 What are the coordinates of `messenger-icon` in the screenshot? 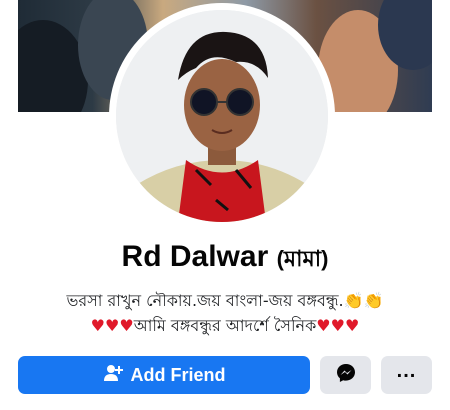 It's located at (346, 375).